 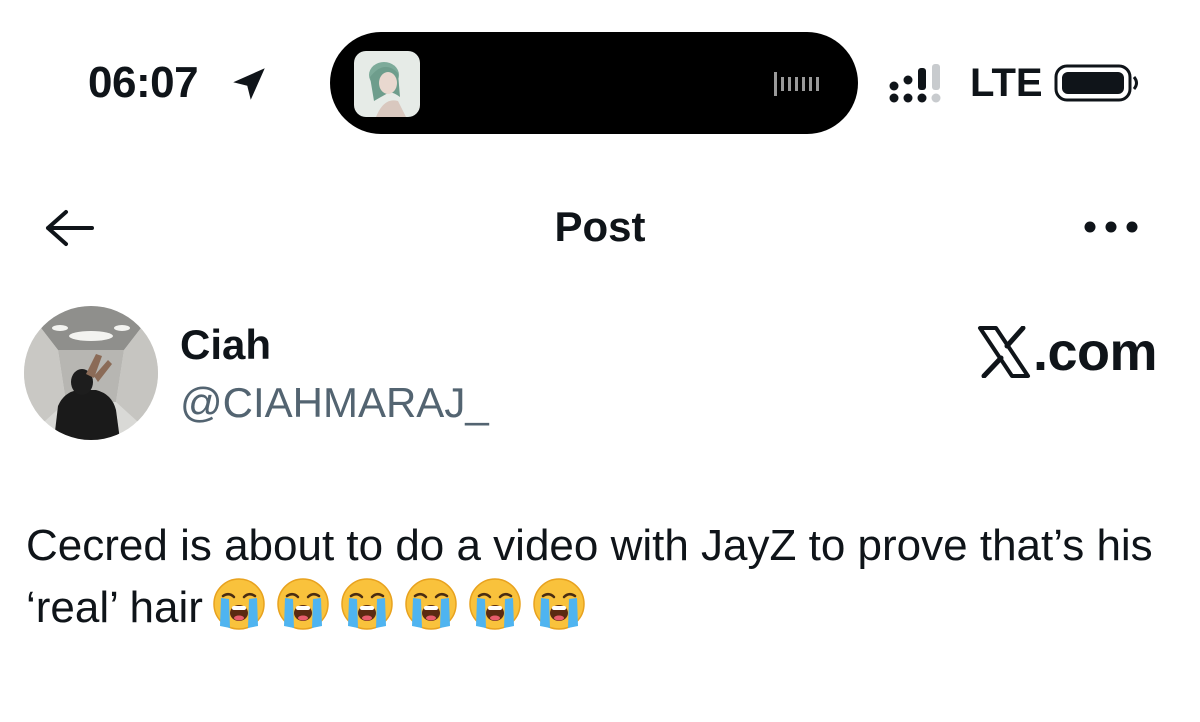 What do you see at coordinates (1095, 352) in the screenshot?
I see `brand-suffix: .com` at bounding box center [1095, 352].